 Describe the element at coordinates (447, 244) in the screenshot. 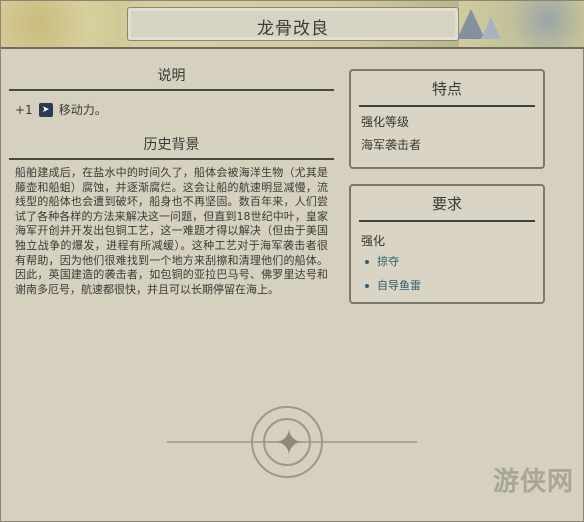

I see `requirements-box: 要求 强化 掠夺 自导鱼雷` at that location.